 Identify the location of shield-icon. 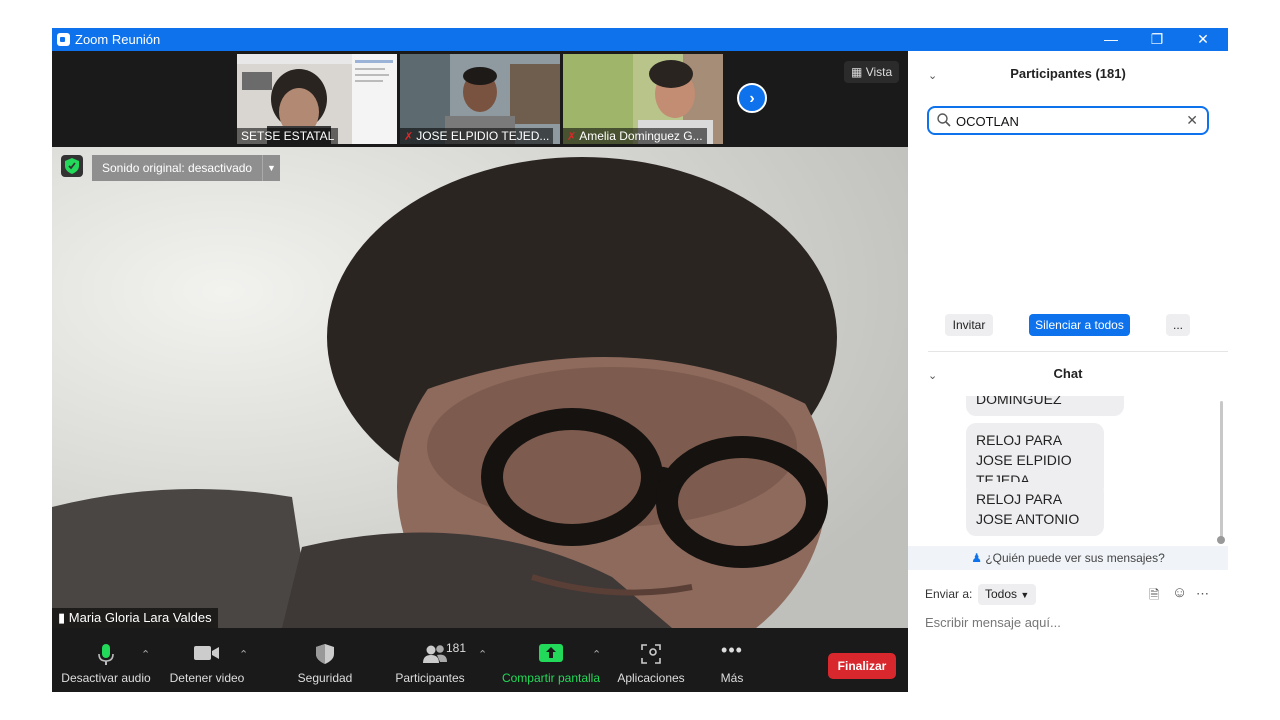
(325, 655).